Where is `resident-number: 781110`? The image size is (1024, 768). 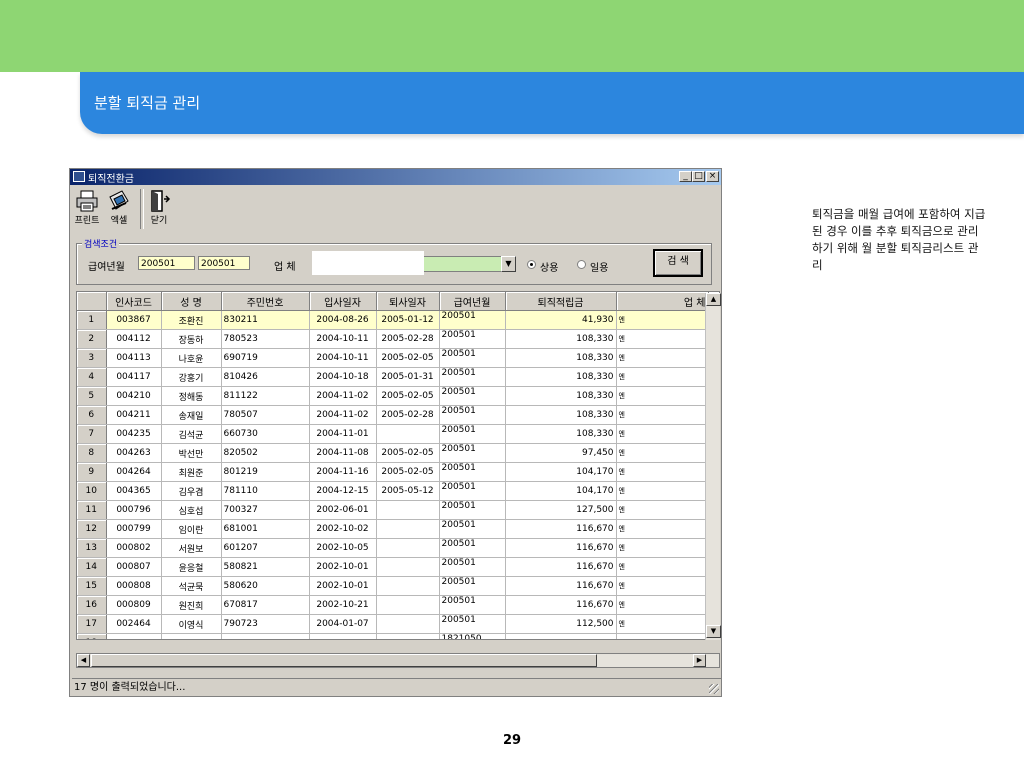
resident-number: 781110 is located at coordinates (265, 491).